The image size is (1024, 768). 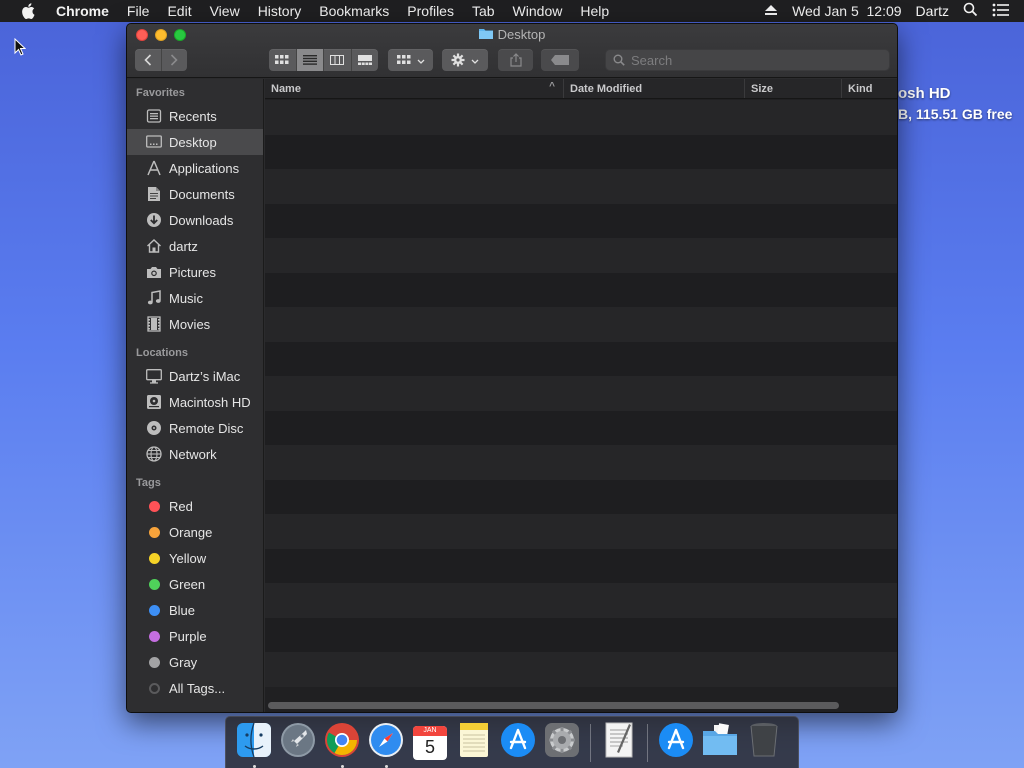 I want to click on dock-app-notes, so click(x=474, y=742).